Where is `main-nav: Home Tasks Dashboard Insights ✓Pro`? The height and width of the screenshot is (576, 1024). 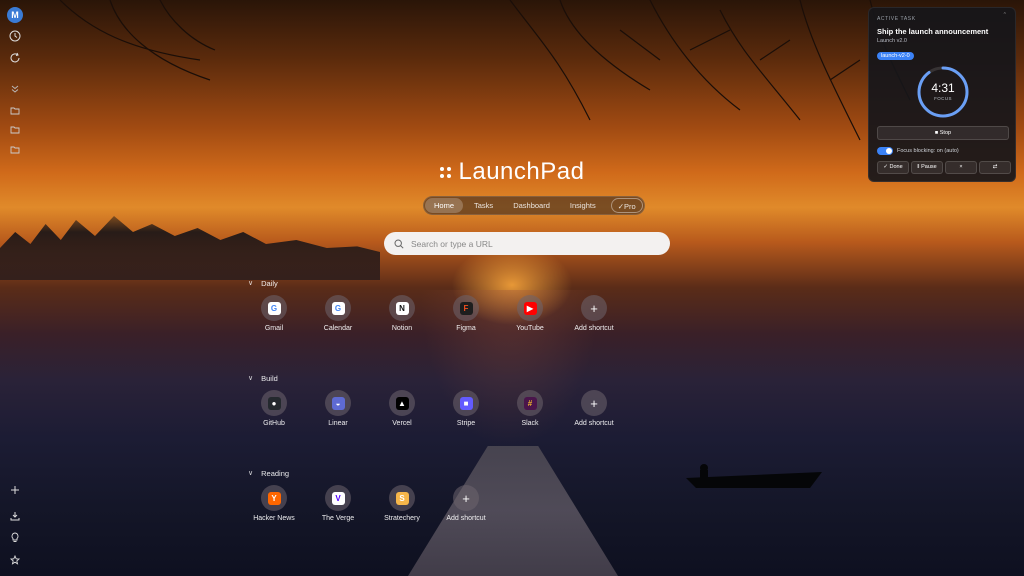
main-nav: Home Tasks Dashboard Insights ✓Pro is located at coordinates (534, 205).